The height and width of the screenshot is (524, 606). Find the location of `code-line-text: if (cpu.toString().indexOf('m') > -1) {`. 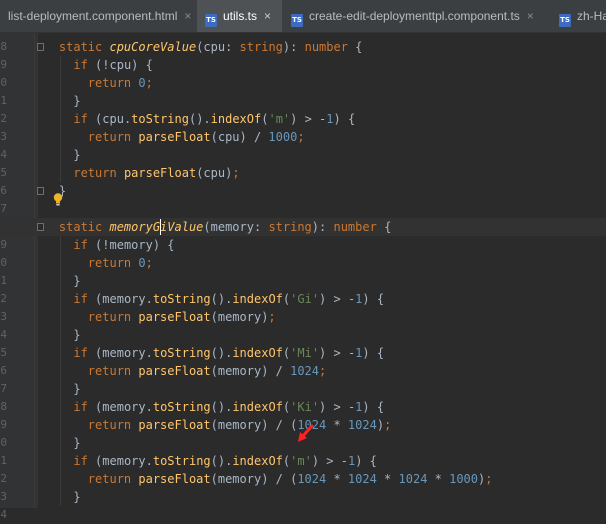

code-line-text: if (cpu.toString().indexOf('m') > -1) { is located at coordinates (177, 119).